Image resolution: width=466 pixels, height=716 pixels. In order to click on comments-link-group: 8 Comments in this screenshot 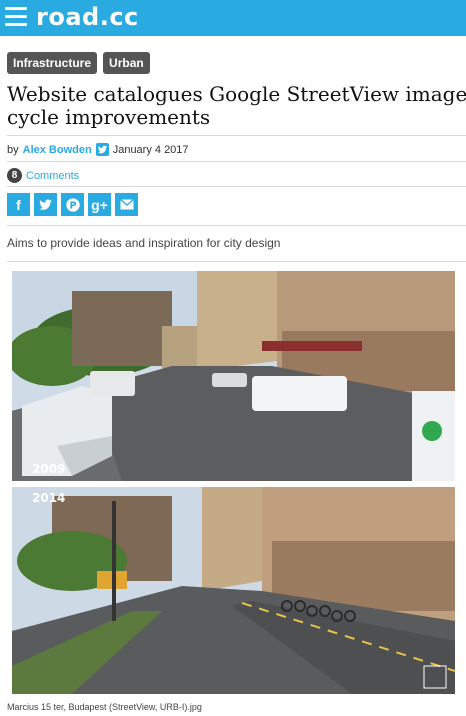, I will do `click(43, 175)`.